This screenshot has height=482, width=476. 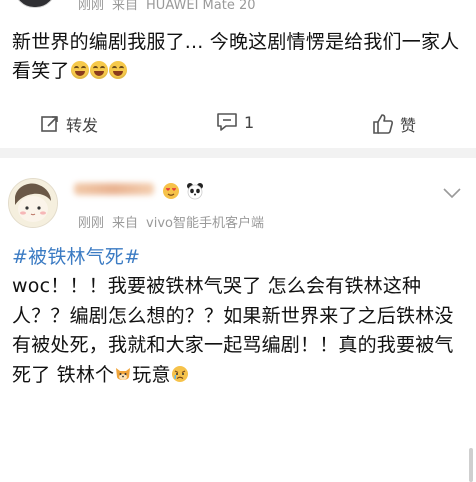 I want to click on dog-emoji-icon, so click(x=123, y=372).